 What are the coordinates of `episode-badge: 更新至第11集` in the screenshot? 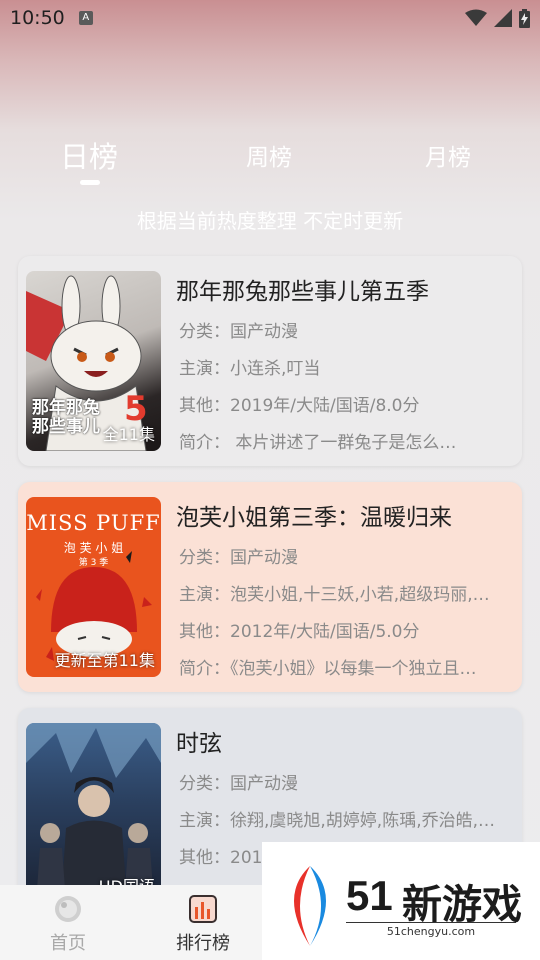 It's located at (104, 660).